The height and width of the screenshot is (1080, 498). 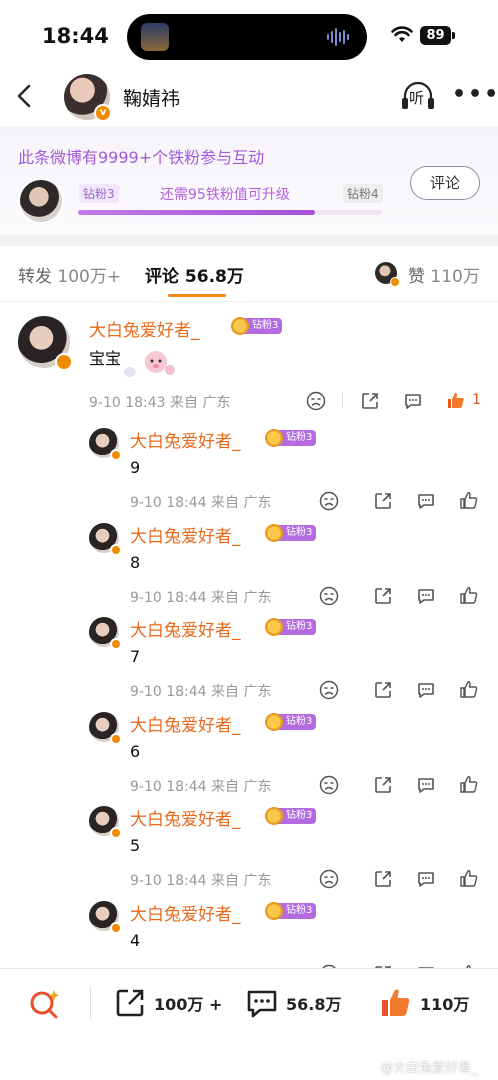 What do you see at coordinates (214, 277) in the screenshot?
I see `tab-comment-count: 56.8万` at bounding box center [214, 277].